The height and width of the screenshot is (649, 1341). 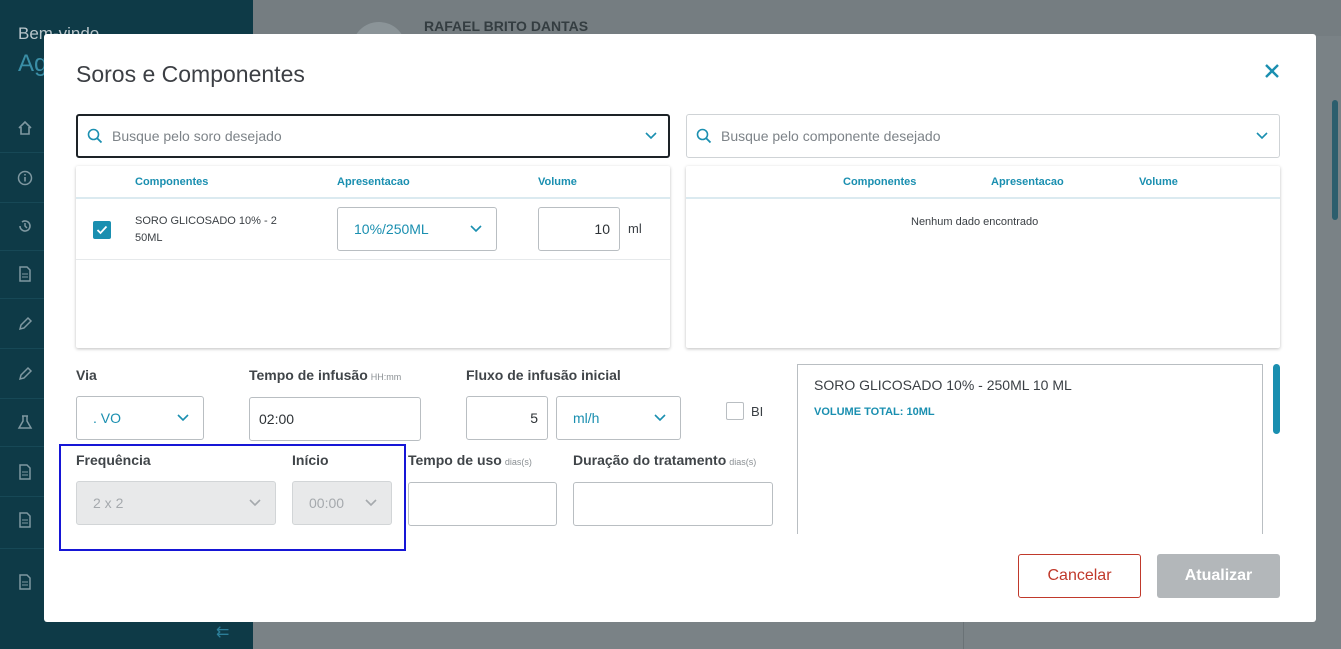 What do you see at coordinates (25, 129) in the screenshot?
I see `home-icon` at bounding box center [25, 129].